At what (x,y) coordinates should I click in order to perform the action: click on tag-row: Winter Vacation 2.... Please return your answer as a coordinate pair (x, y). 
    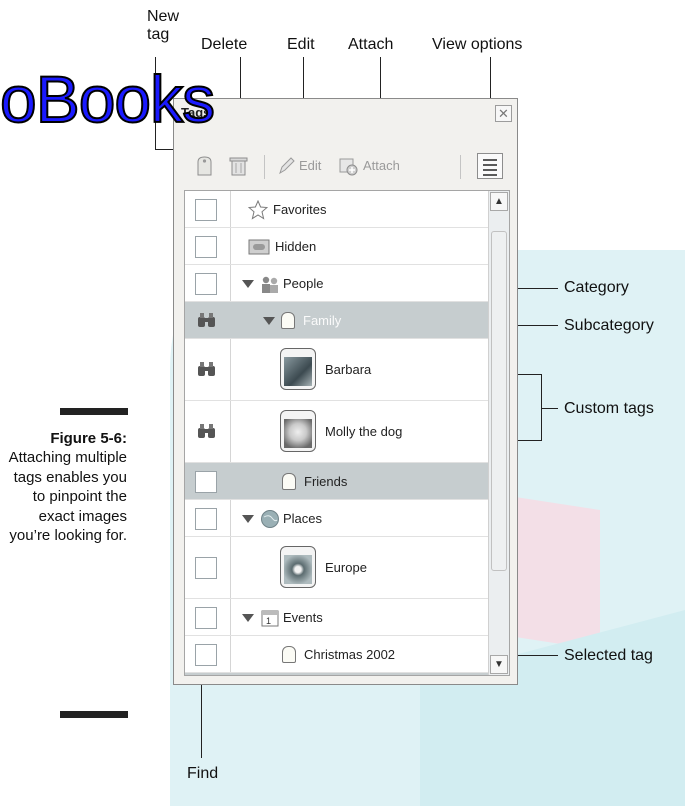
    Looking at the image, I should click on (337, 674).